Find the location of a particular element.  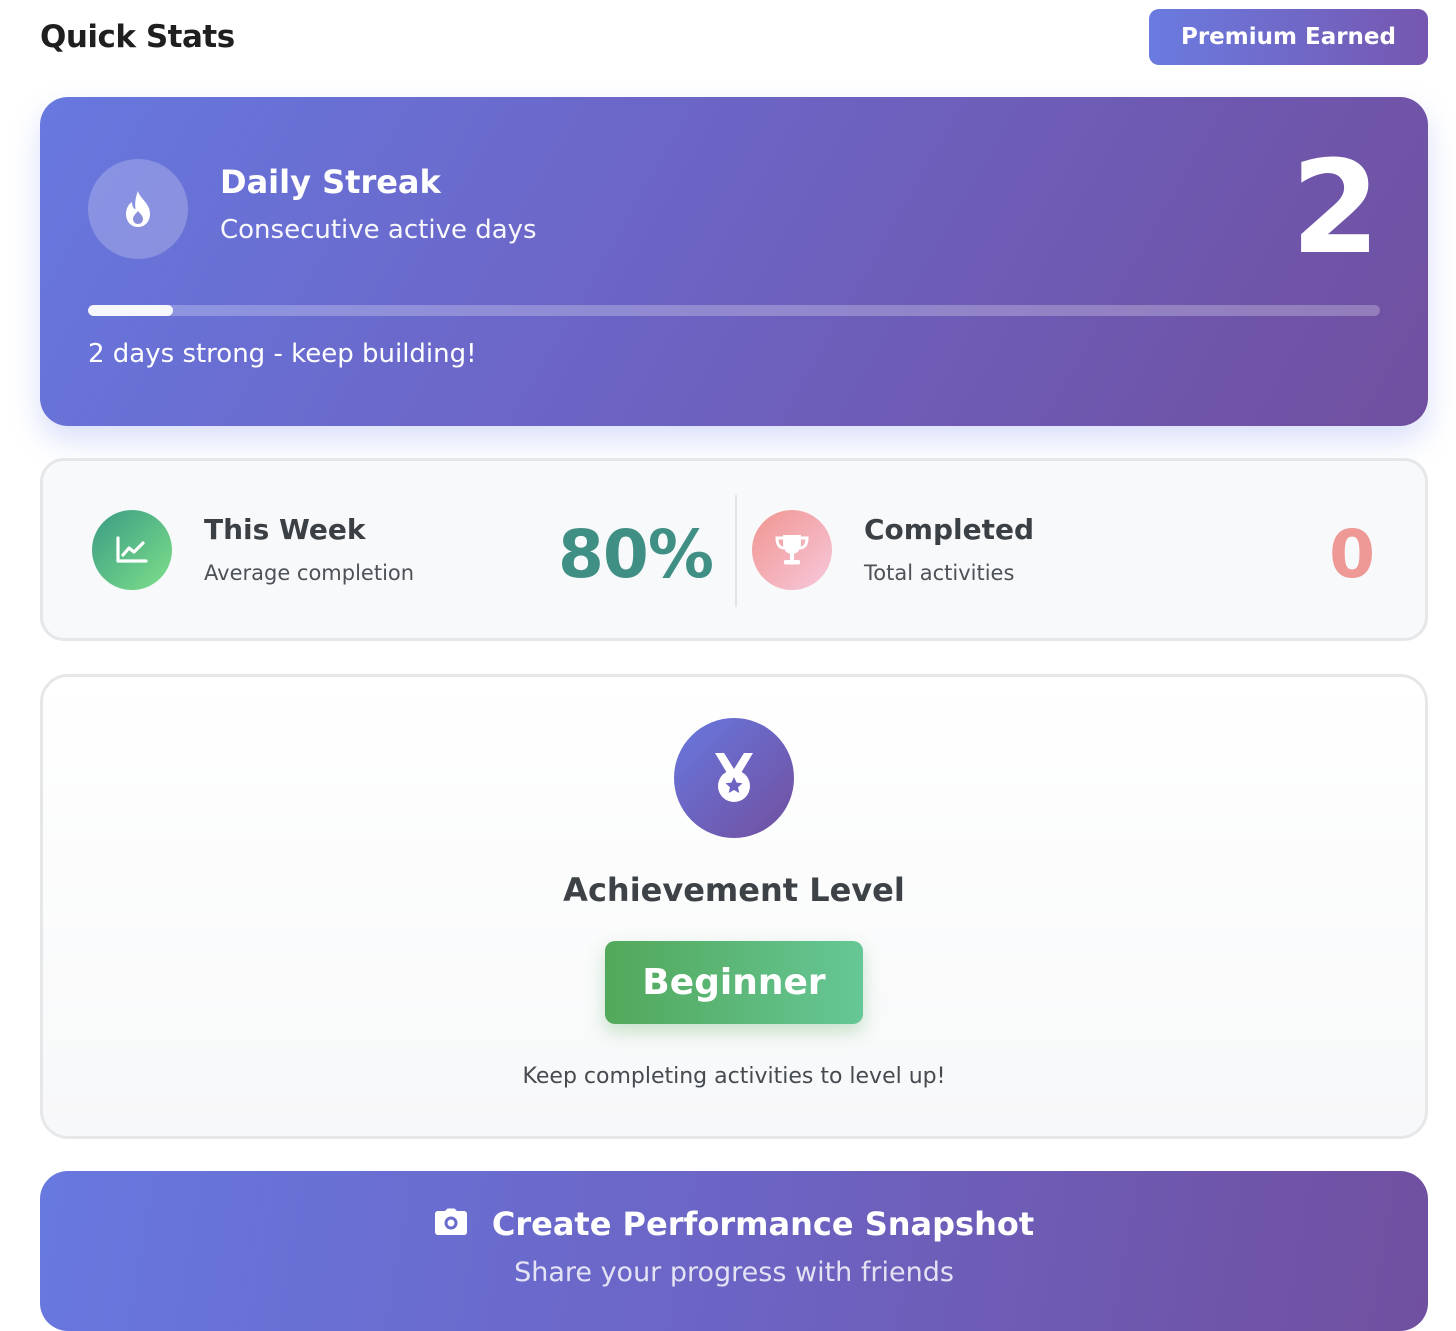

week-value: 80% is located at coordinates (636, 554).